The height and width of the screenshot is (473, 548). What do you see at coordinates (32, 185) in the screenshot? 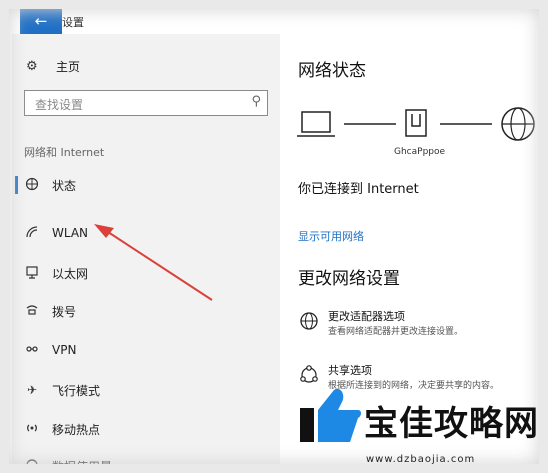
I see `globe-status-icon` at bounding box center [32, 185].